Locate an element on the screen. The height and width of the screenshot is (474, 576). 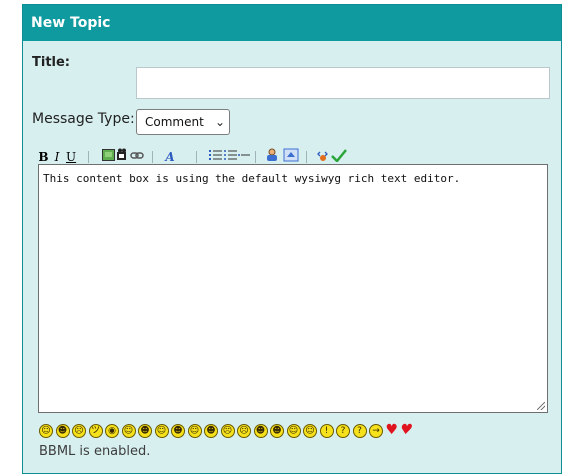
title-input is located at coordinates (343, 83).